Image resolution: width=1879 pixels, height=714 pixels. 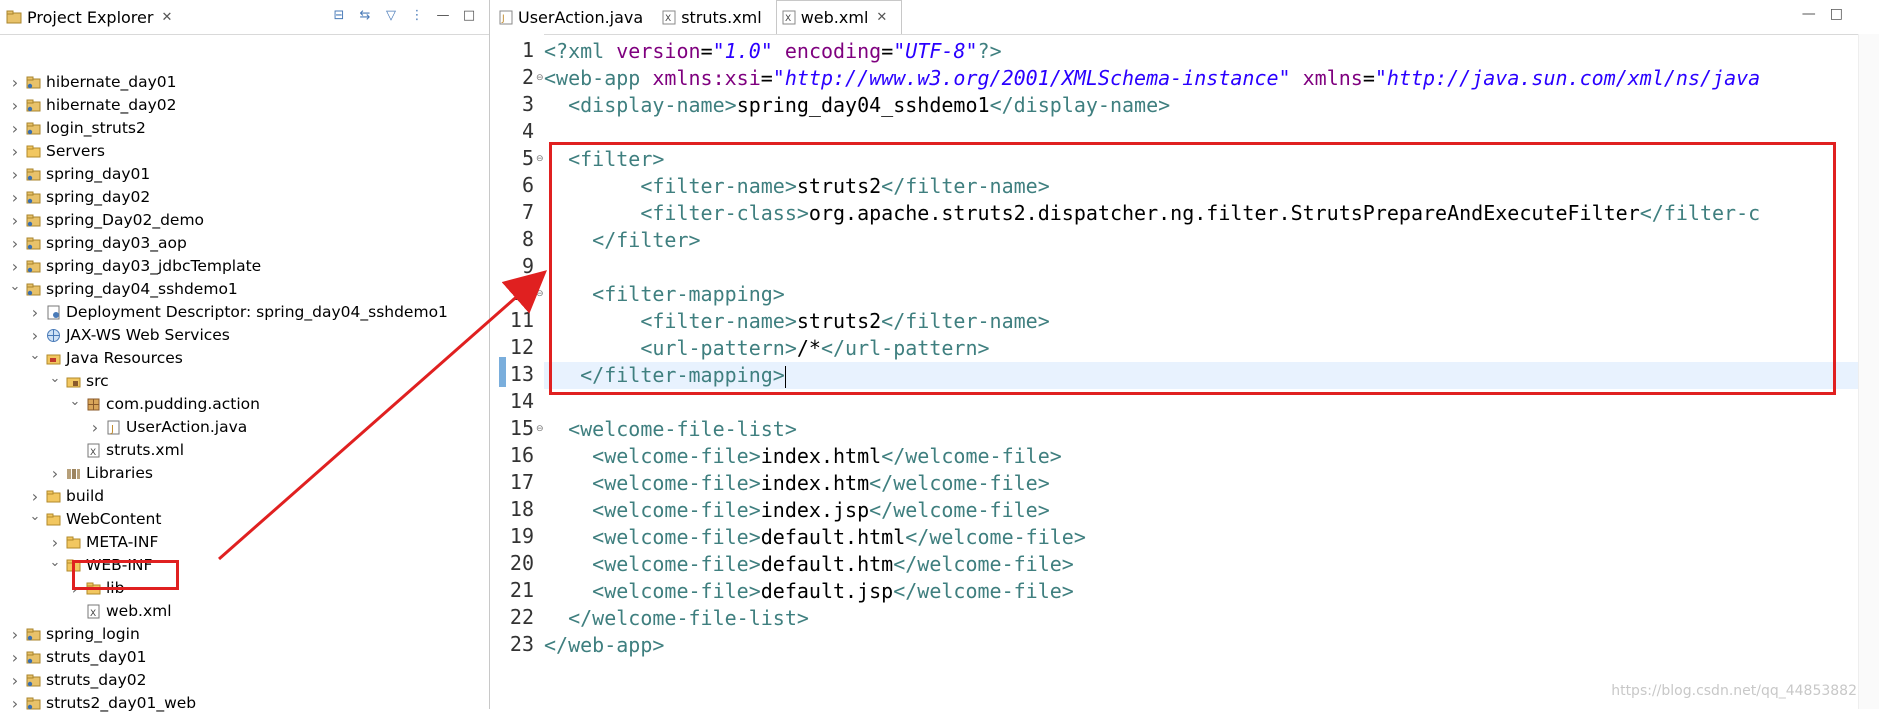 I want to click on tree-item: ⌄ com.pudding.action, so click(x=164, y=404).